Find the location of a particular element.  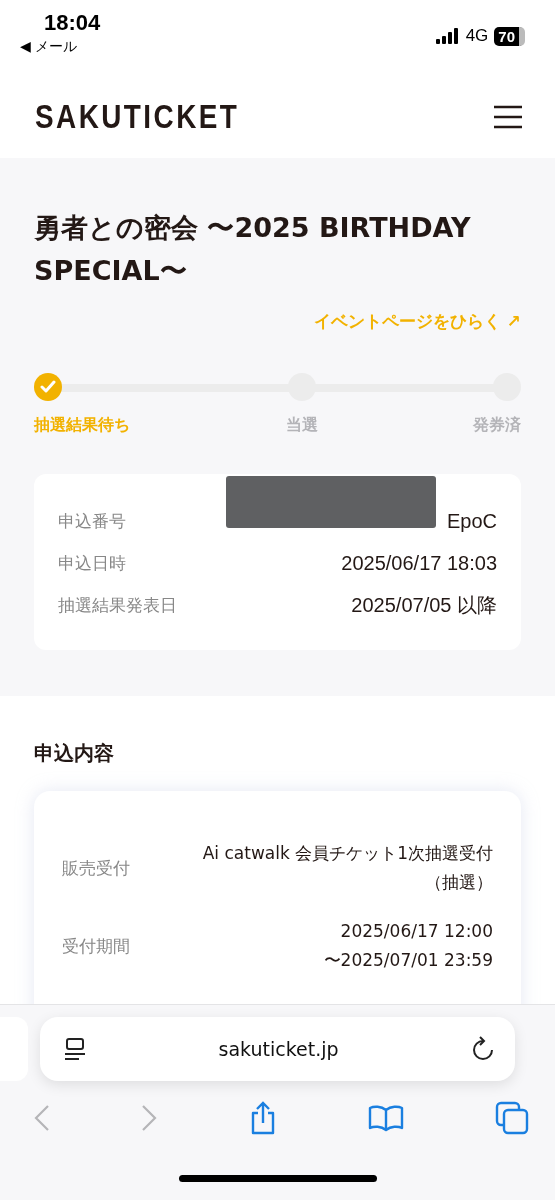

event-title: 勇者との密会 〜2025 BIRTHDAY SPECIAL〜 is located at coordinates (253, 249).